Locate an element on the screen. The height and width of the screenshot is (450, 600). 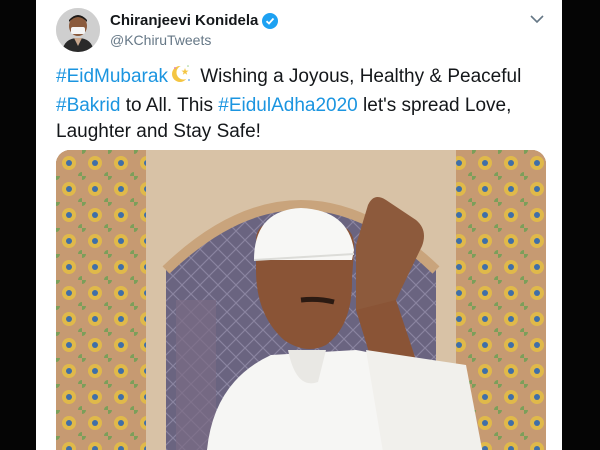
avatar is located at coordinates (78, 30).